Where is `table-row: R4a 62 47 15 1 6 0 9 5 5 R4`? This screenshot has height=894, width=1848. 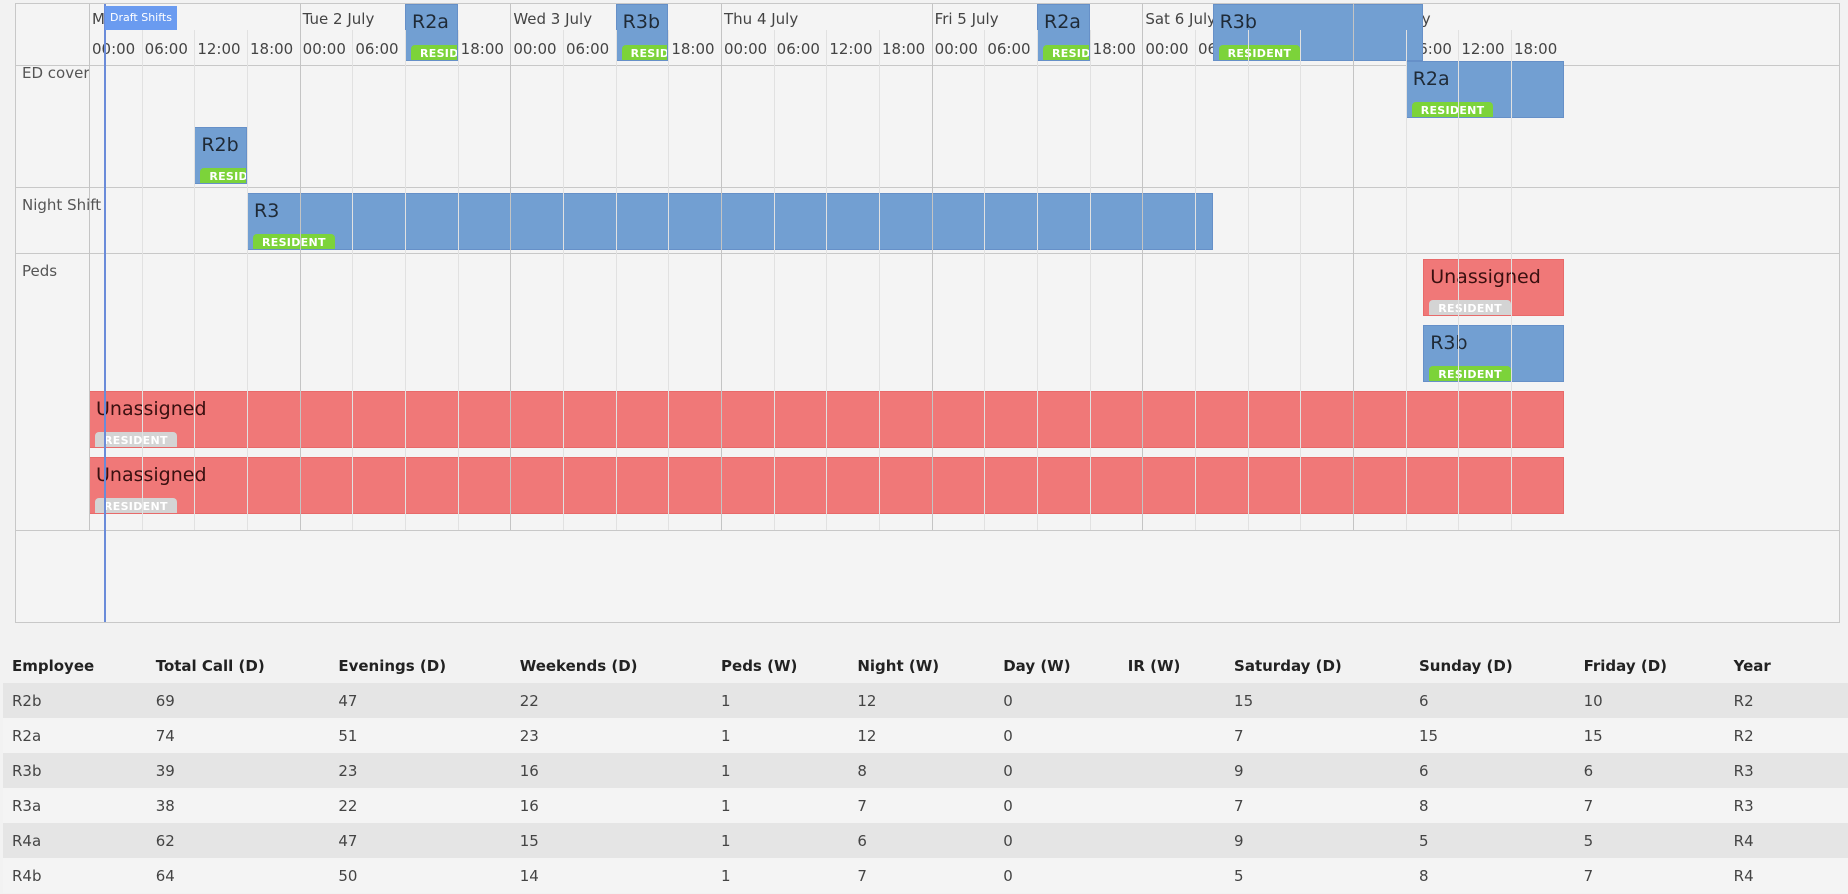
table-row: R4a 62 47 15 1 6 0 9 5 5 R4 is located at coordinates (925, 840).